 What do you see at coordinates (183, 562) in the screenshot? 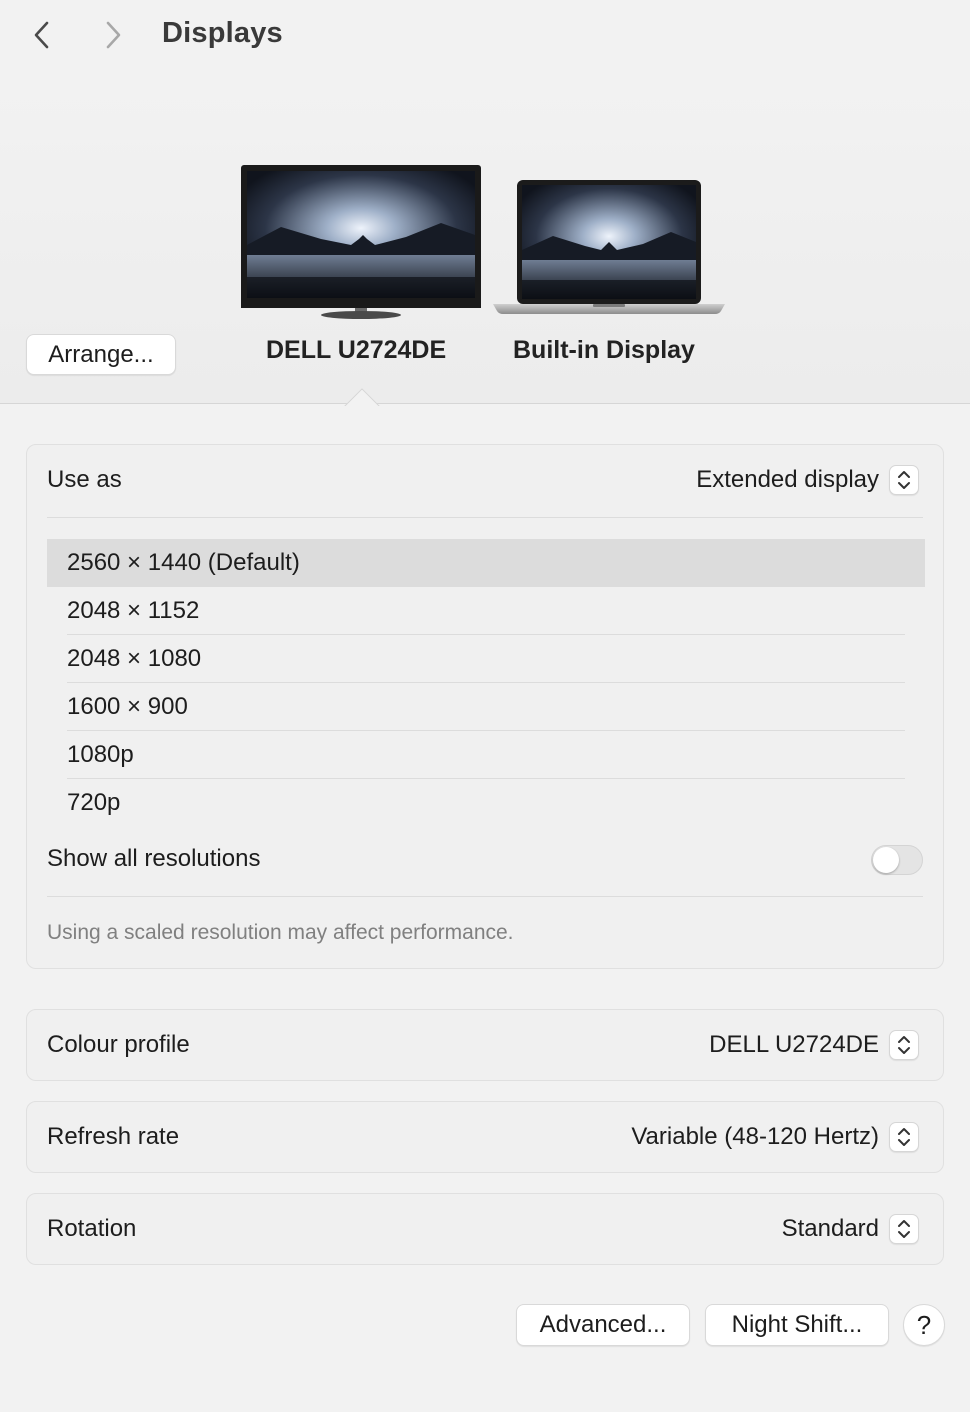
I see `resolution-label: 2560 × 1440 (Default)` at bounding box center [183, 562].